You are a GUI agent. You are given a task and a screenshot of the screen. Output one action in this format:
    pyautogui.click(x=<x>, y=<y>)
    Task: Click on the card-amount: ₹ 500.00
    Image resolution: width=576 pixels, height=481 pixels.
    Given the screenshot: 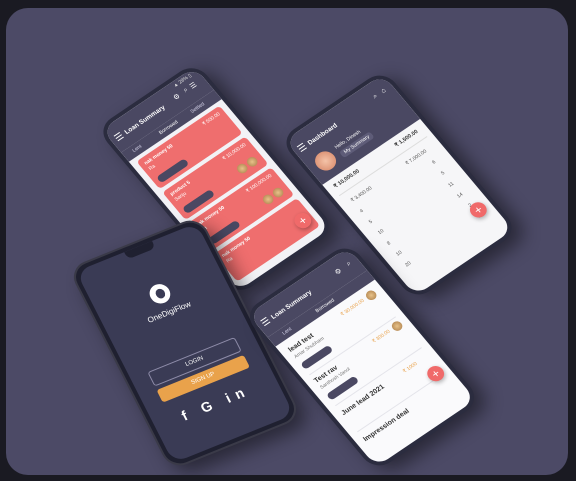 What is the action you would take?
    pyautogui.click(x=211, y=119)
    